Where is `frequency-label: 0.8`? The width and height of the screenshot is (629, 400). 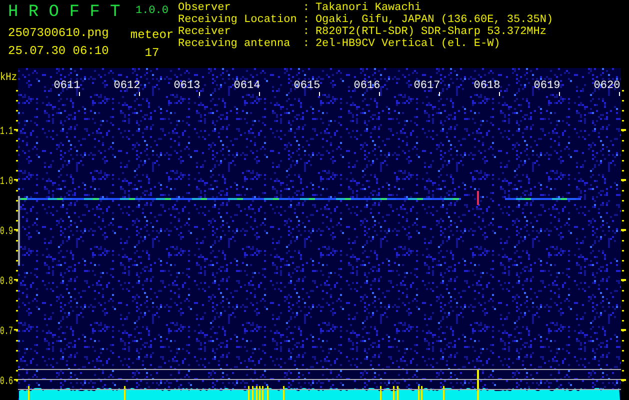 frequency-label: 0.8 is located at coordinates (10, 282).